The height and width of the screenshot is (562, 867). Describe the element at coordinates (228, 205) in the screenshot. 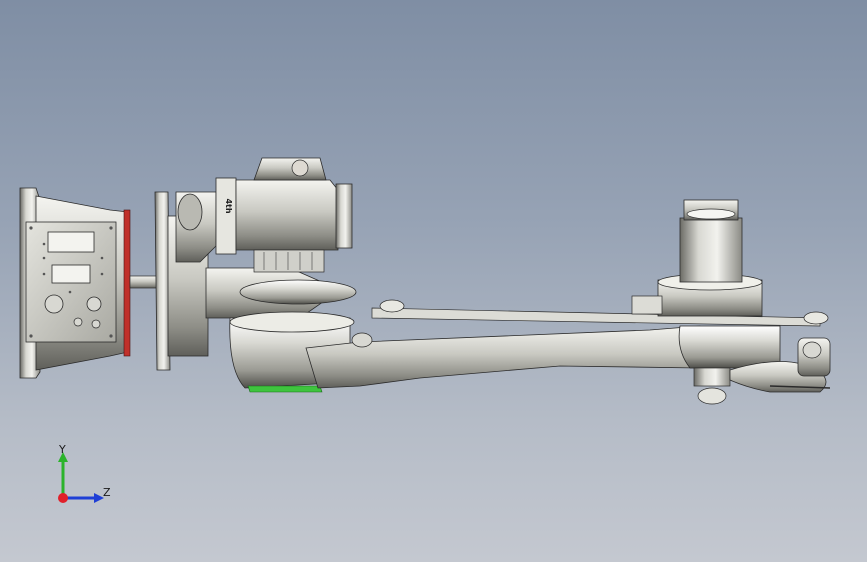

I see `motor-label: 4th` at that location.